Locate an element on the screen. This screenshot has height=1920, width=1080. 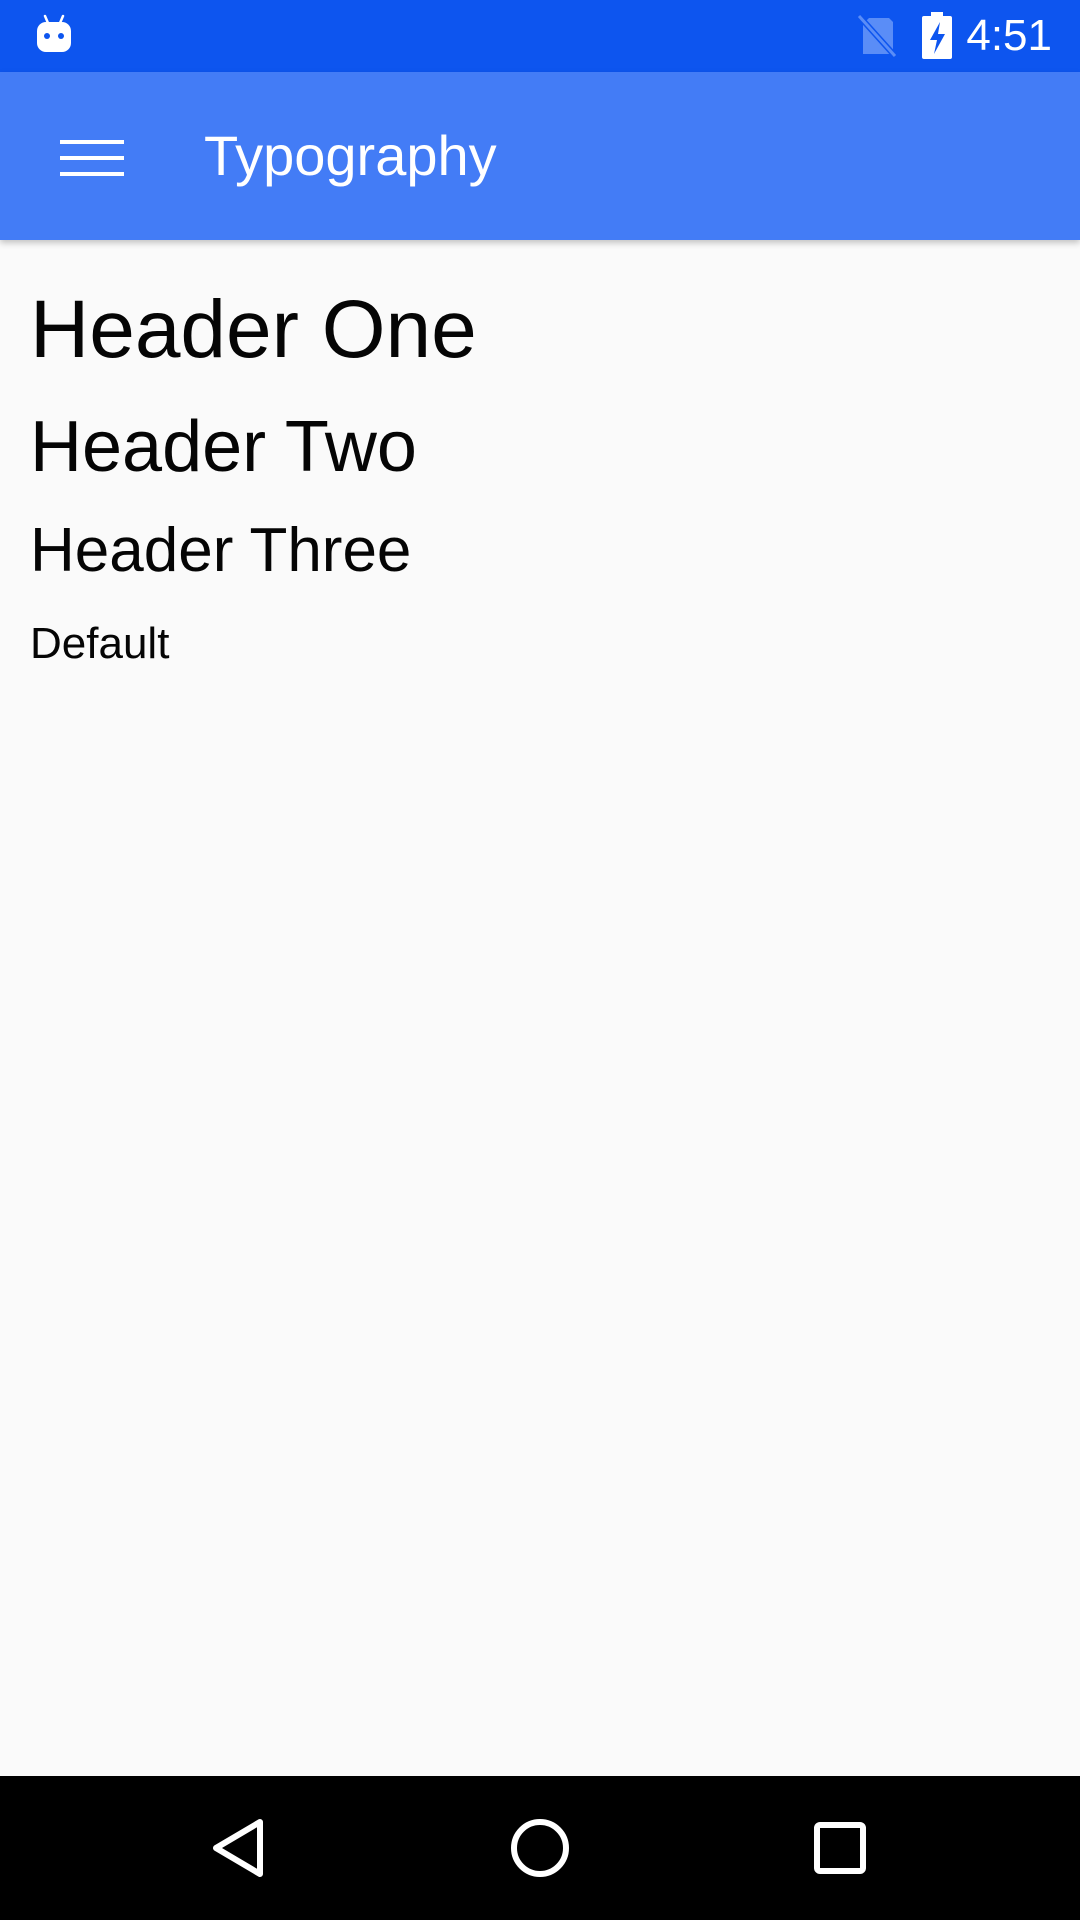
no-sim-icon is located at coordinates (877, 36).